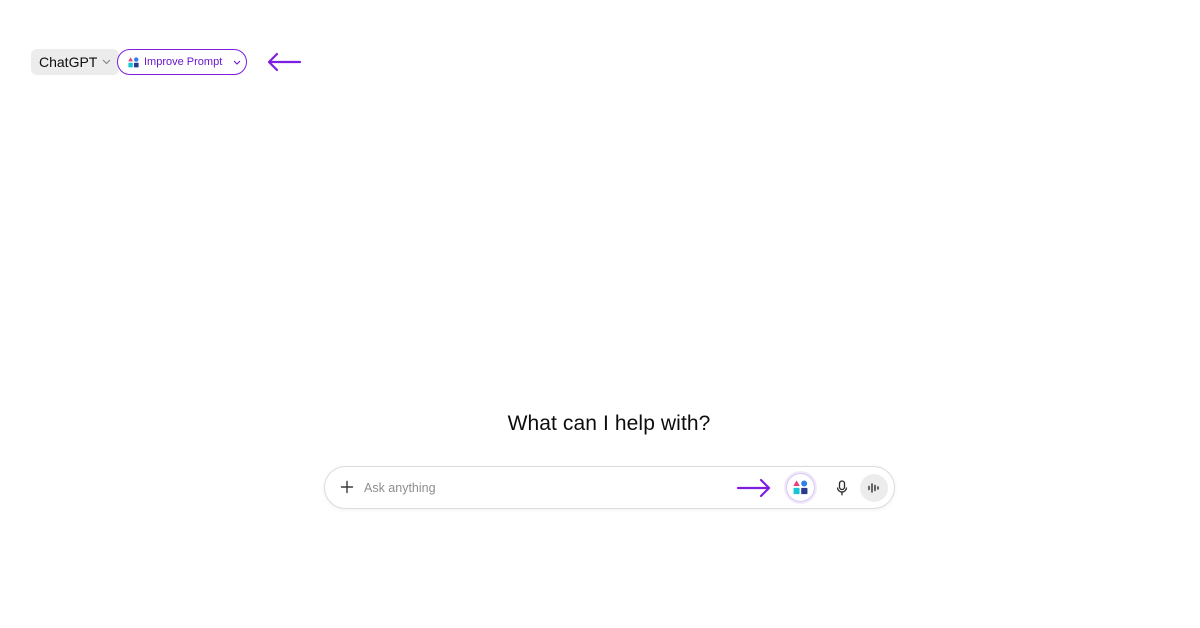 The image size is (1200, 628). What do you see at coordinates (539, 488) in the screenshot?
I see `prompt-input` at bounding box center [539, 488].